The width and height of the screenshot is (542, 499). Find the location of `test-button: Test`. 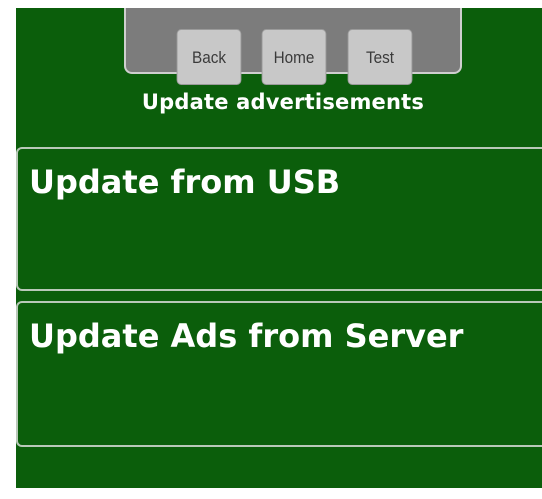

test-button: Test is located at coordinates (380, 57).